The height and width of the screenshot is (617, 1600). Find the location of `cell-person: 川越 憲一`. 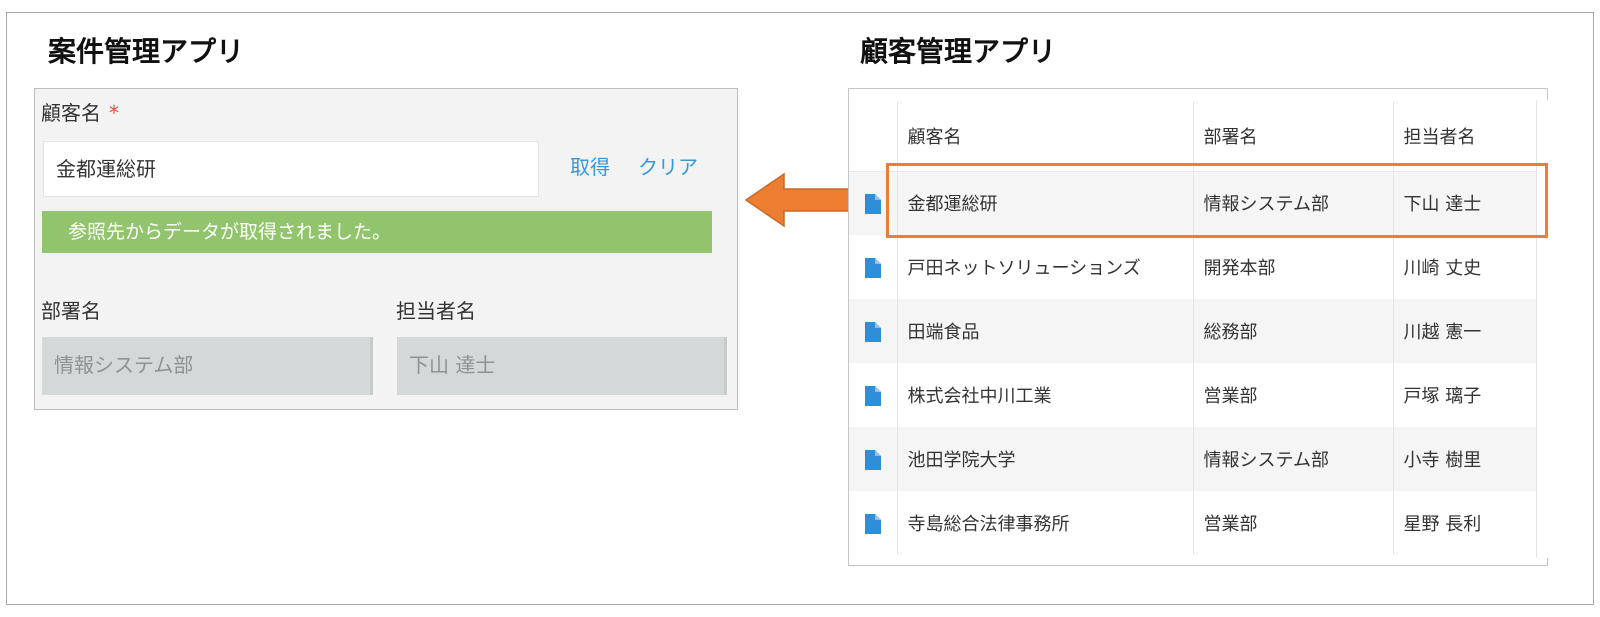

cell-person: 川越 憲一 is located at coordinates (1464, 331).